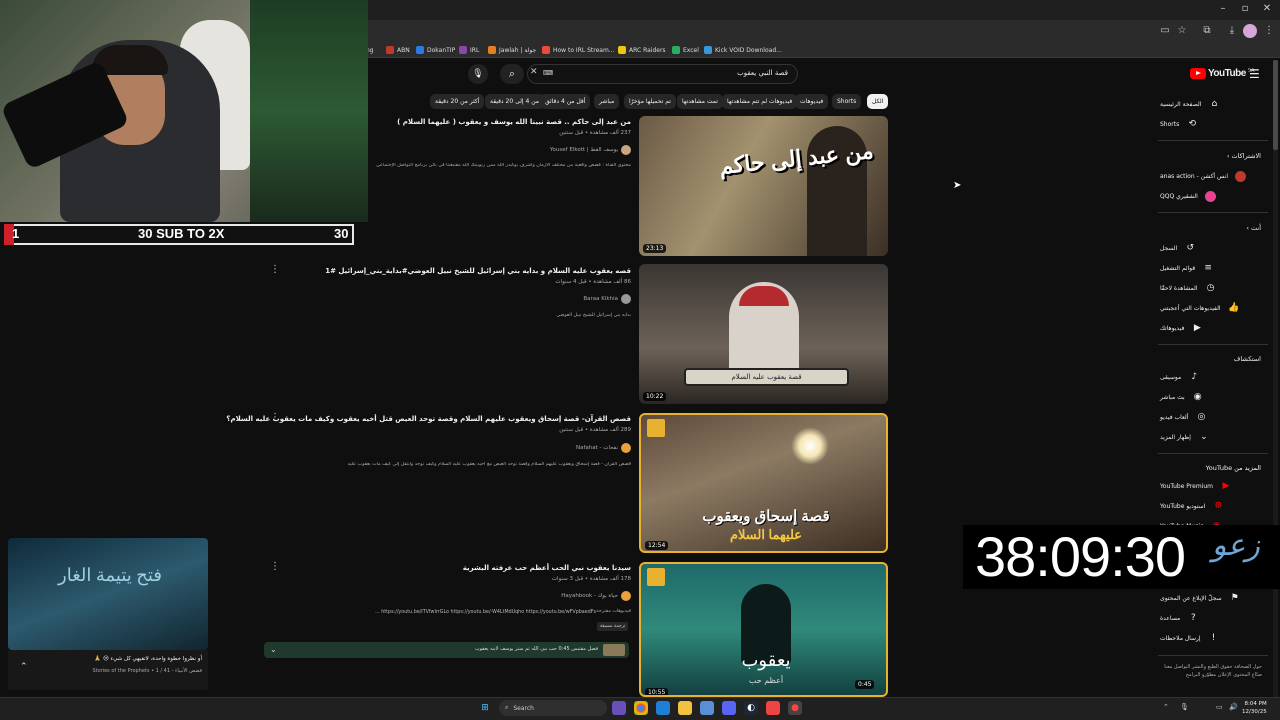 The image size is (1280, 720). I want to click on sidebar-scrollbar-thumb, so click(1275, 105).